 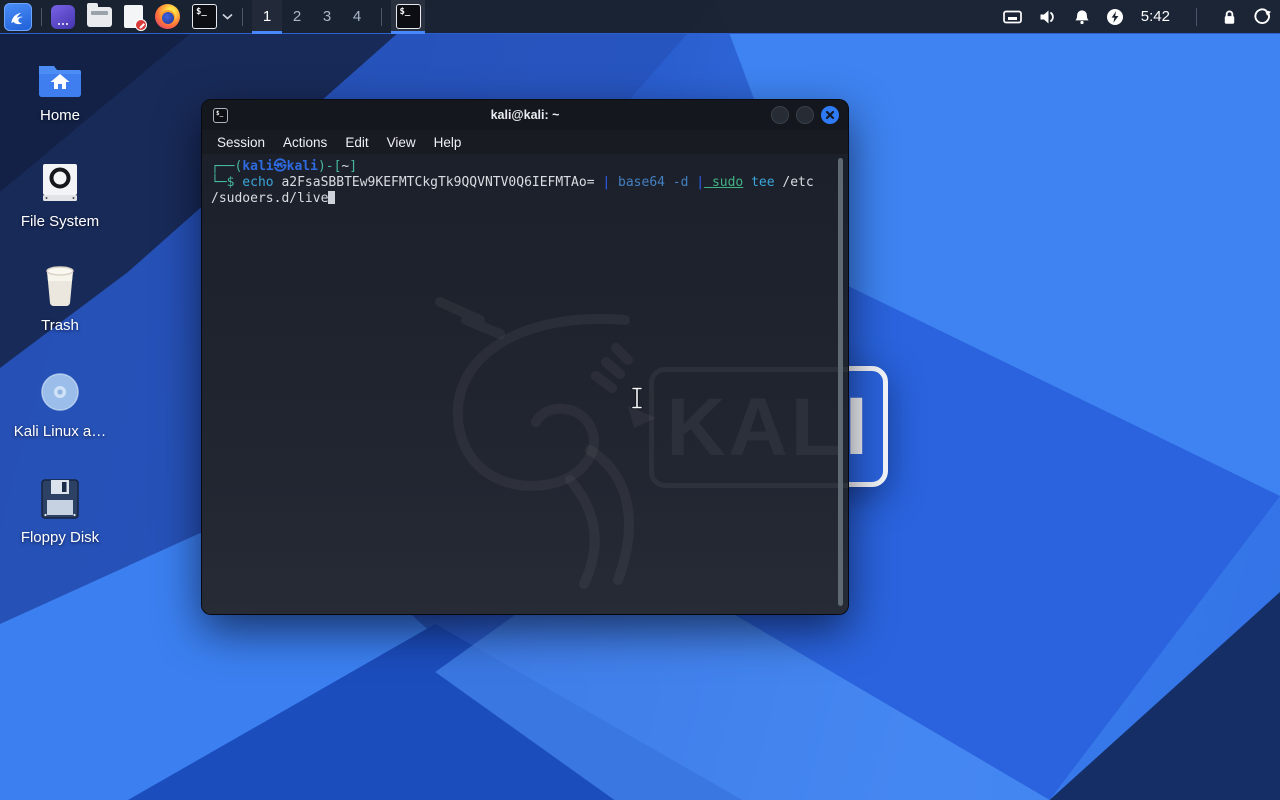 I want to click on desktop-icon-file-system: File System, so click(x=60, y=194).